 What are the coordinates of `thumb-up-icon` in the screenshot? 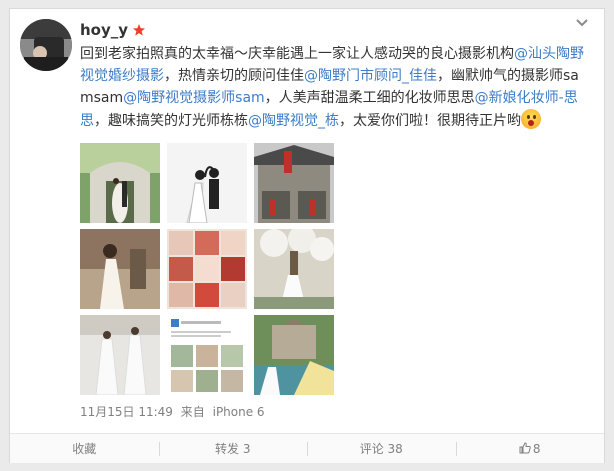 It's located at (525, 444).